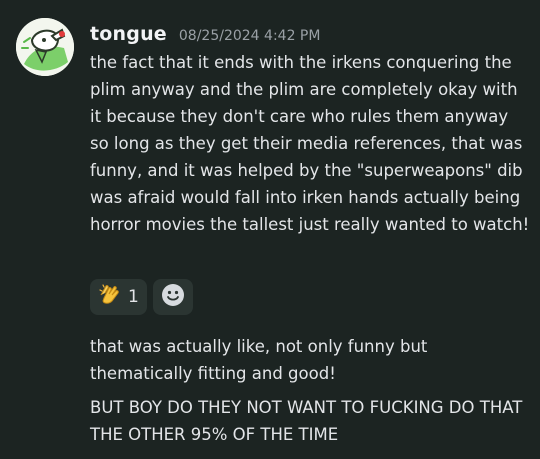 The image size is (540, 459). I want to click on username: tongue, so click(128, 34).